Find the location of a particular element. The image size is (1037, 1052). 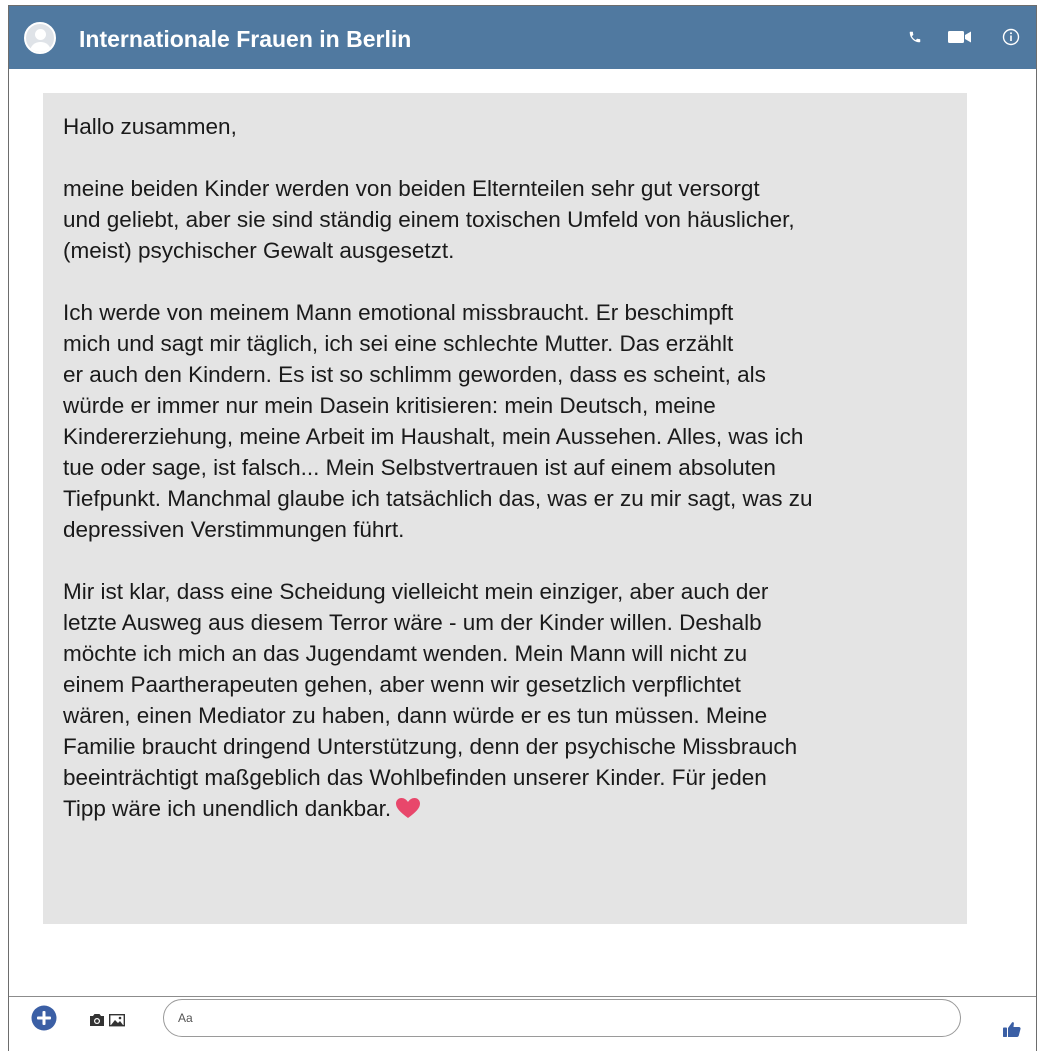

video-icon is located at coordinates (960, 37).